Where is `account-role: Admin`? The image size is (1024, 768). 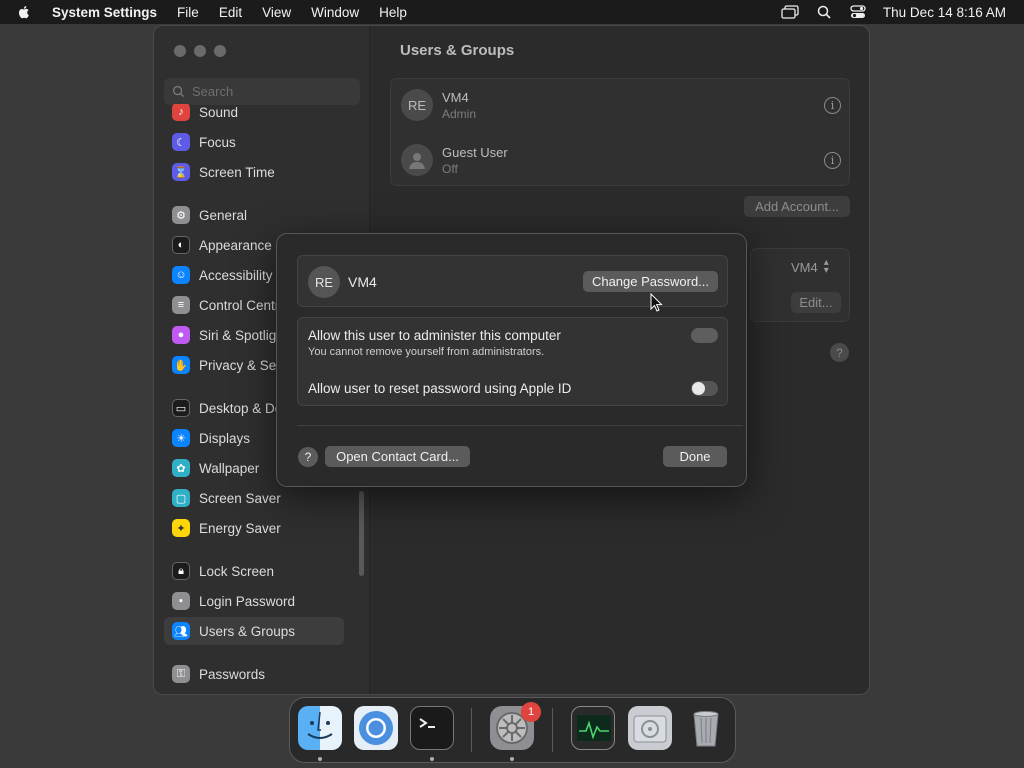
account-role: Admin is located at coordinates (459, 113).